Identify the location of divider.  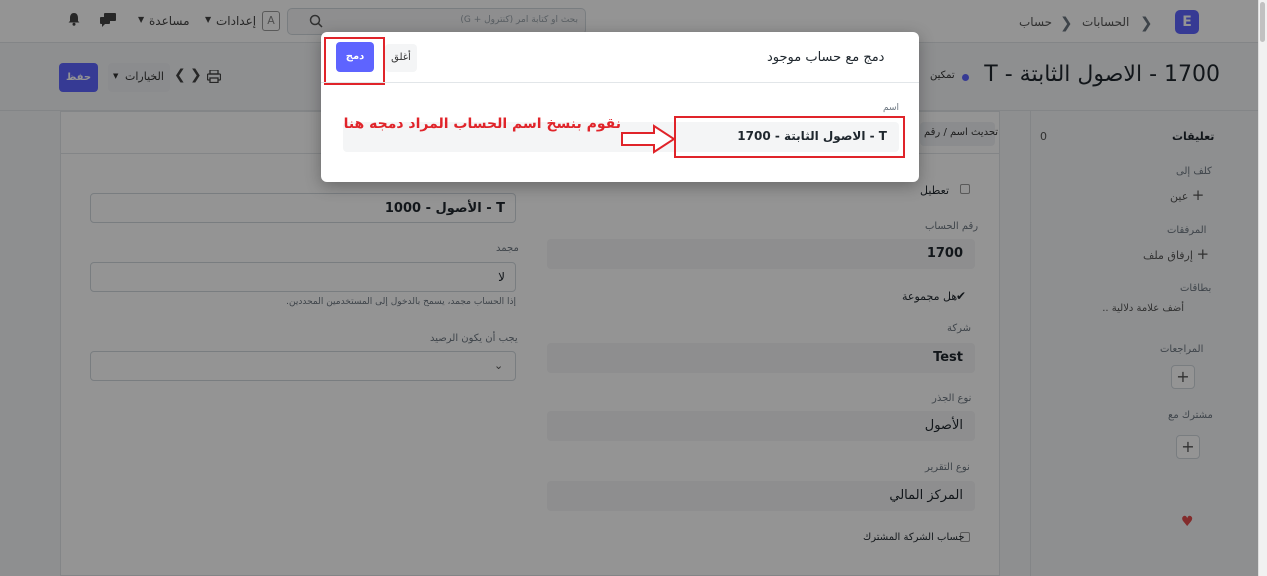
(620, 82).